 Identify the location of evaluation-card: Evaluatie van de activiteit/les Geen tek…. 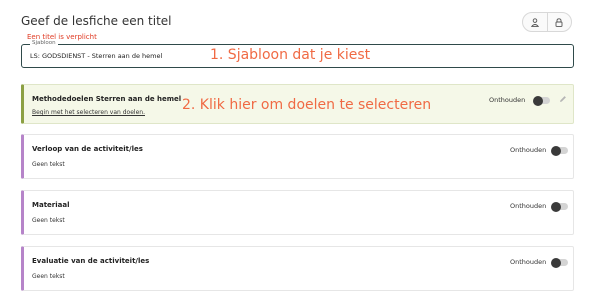
(297, 268).